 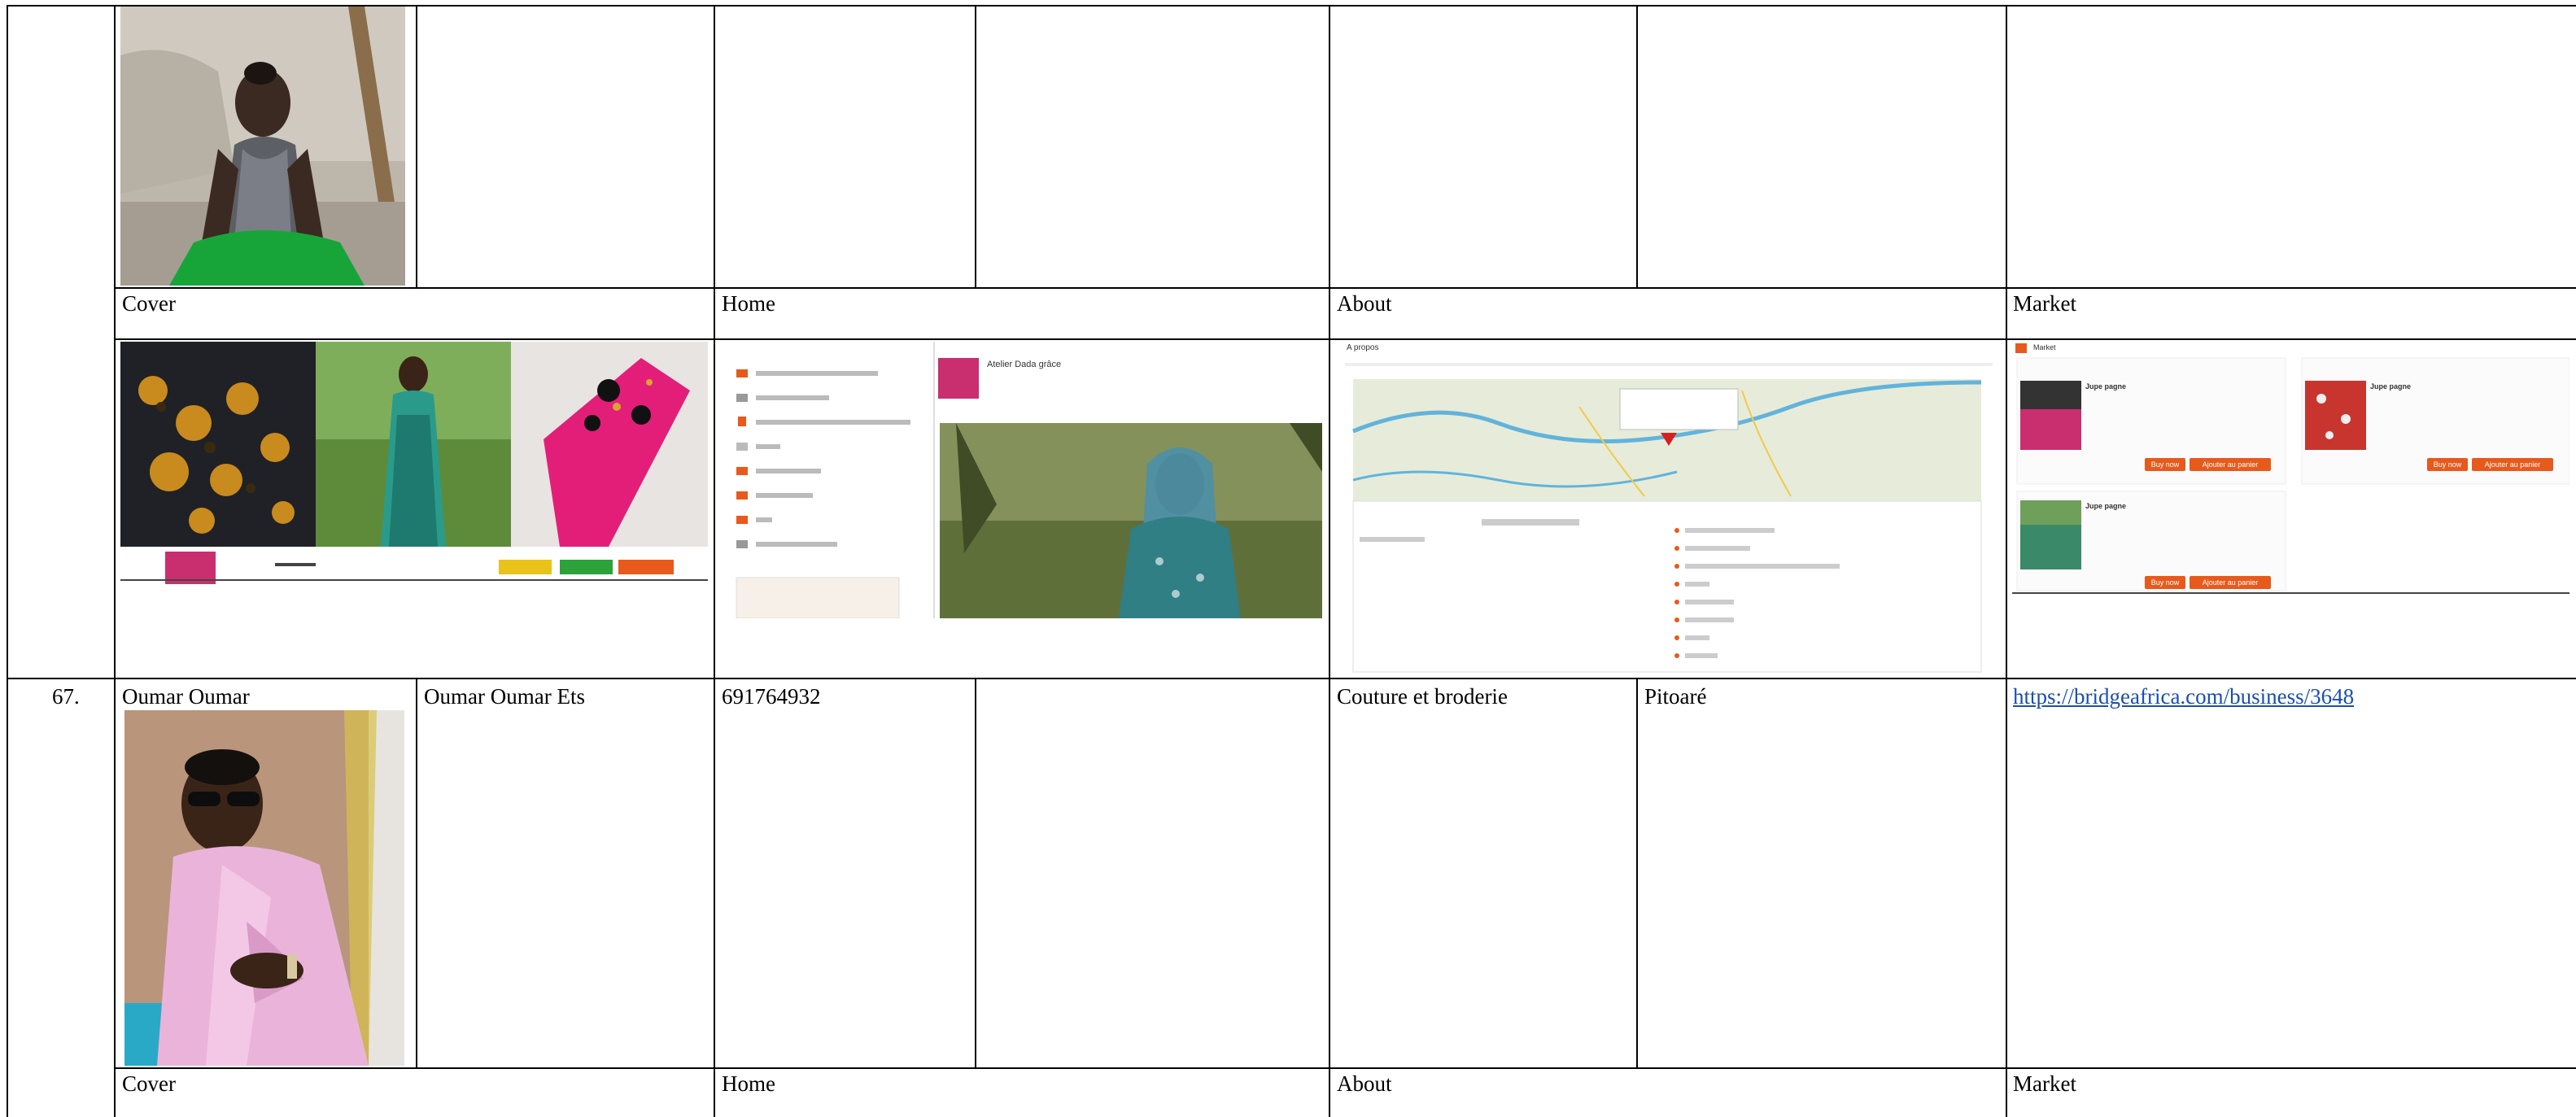 I want to click on about-screenshot: A propos, so click(x=1667, y=510).